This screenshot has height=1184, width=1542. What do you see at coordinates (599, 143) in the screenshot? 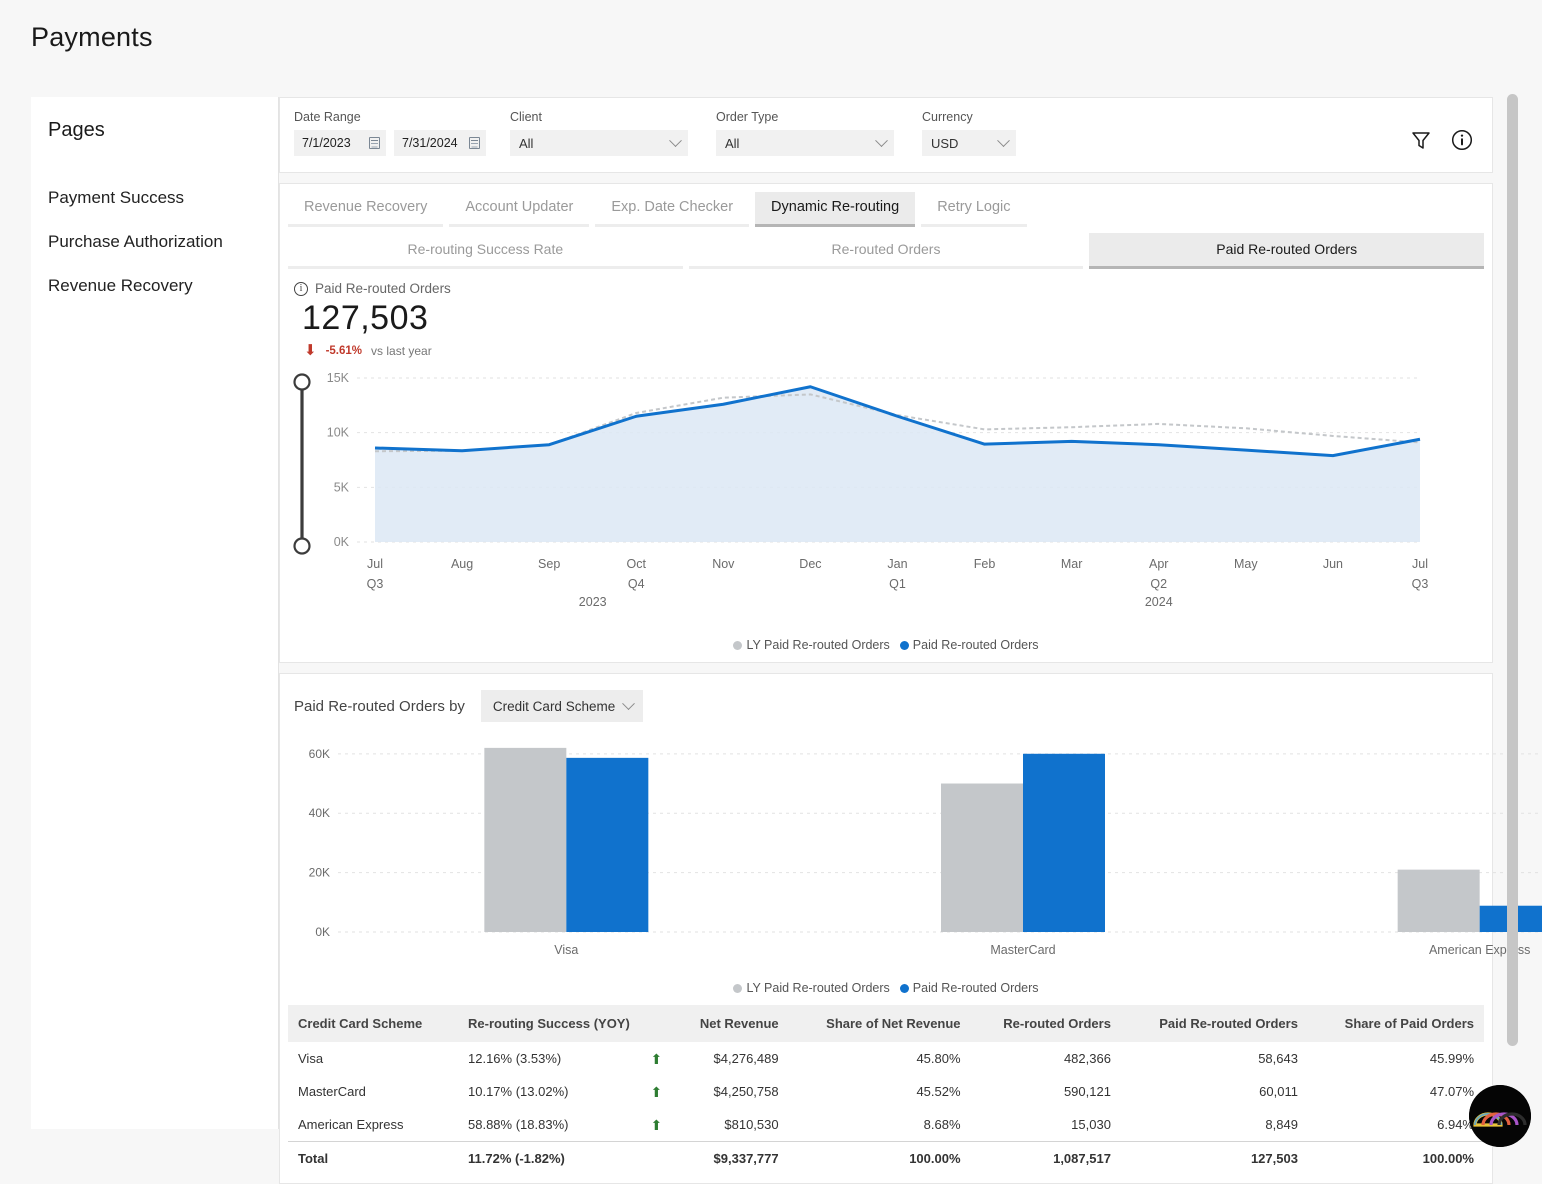
I see `client-select: All` at bounding box center [599, 143].